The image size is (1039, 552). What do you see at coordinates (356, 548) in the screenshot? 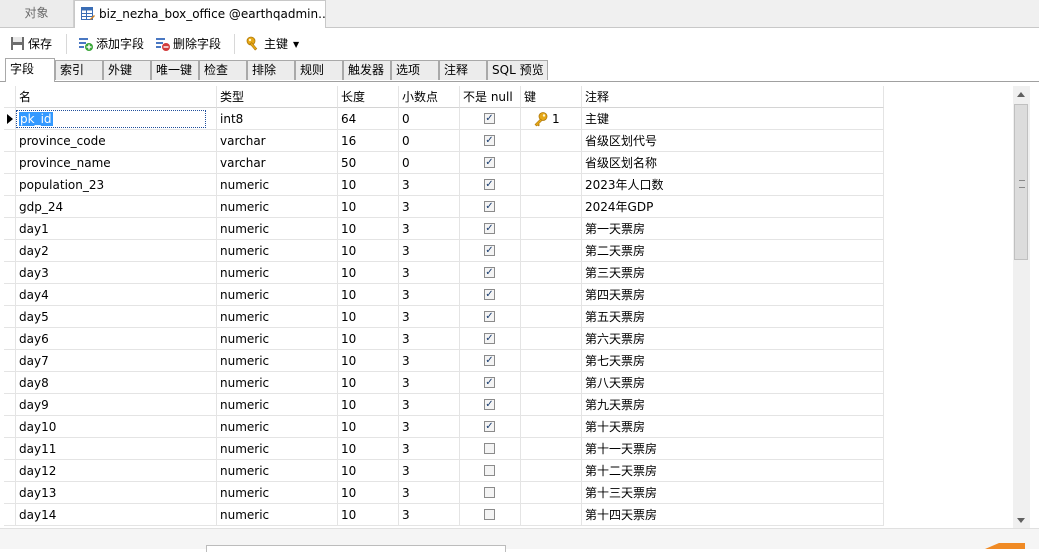
I see `field-properties-input` at bounding box center [356, 548].